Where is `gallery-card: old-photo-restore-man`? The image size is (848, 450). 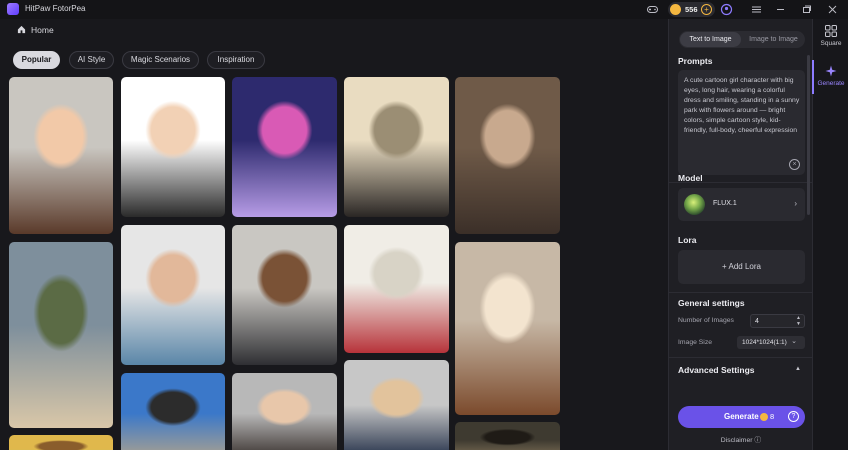 gallery-card: old-photo-restore-man is located at coordinates (396, 147).